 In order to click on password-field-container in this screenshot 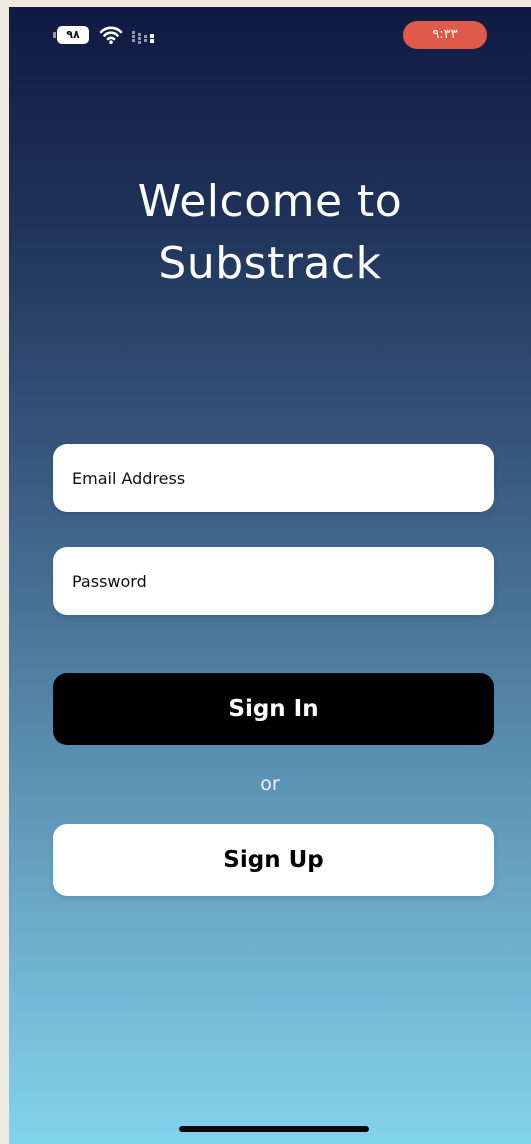, I will do `click(273, 581)`.